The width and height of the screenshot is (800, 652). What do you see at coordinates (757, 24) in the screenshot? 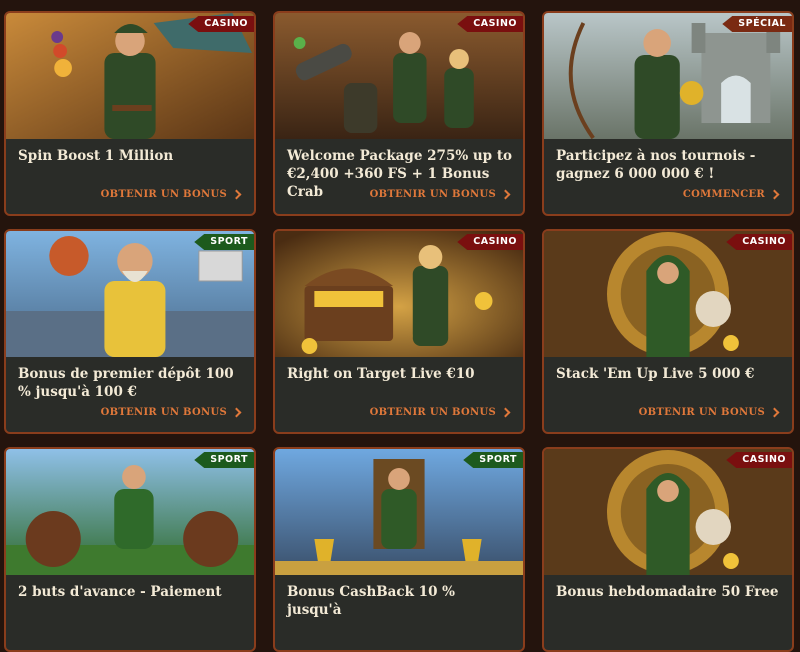
I see `category-badge: SPÉCIAL` at bounding box center [757, 24].